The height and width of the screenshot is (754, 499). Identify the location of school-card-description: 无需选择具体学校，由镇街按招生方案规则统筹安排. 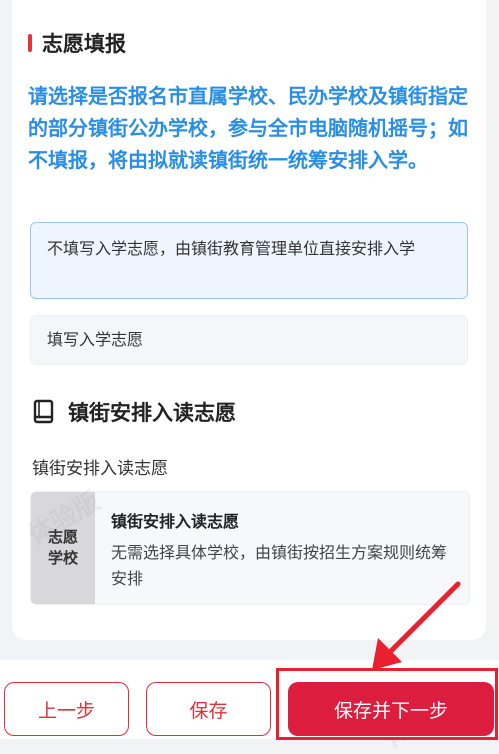
(279, 565).